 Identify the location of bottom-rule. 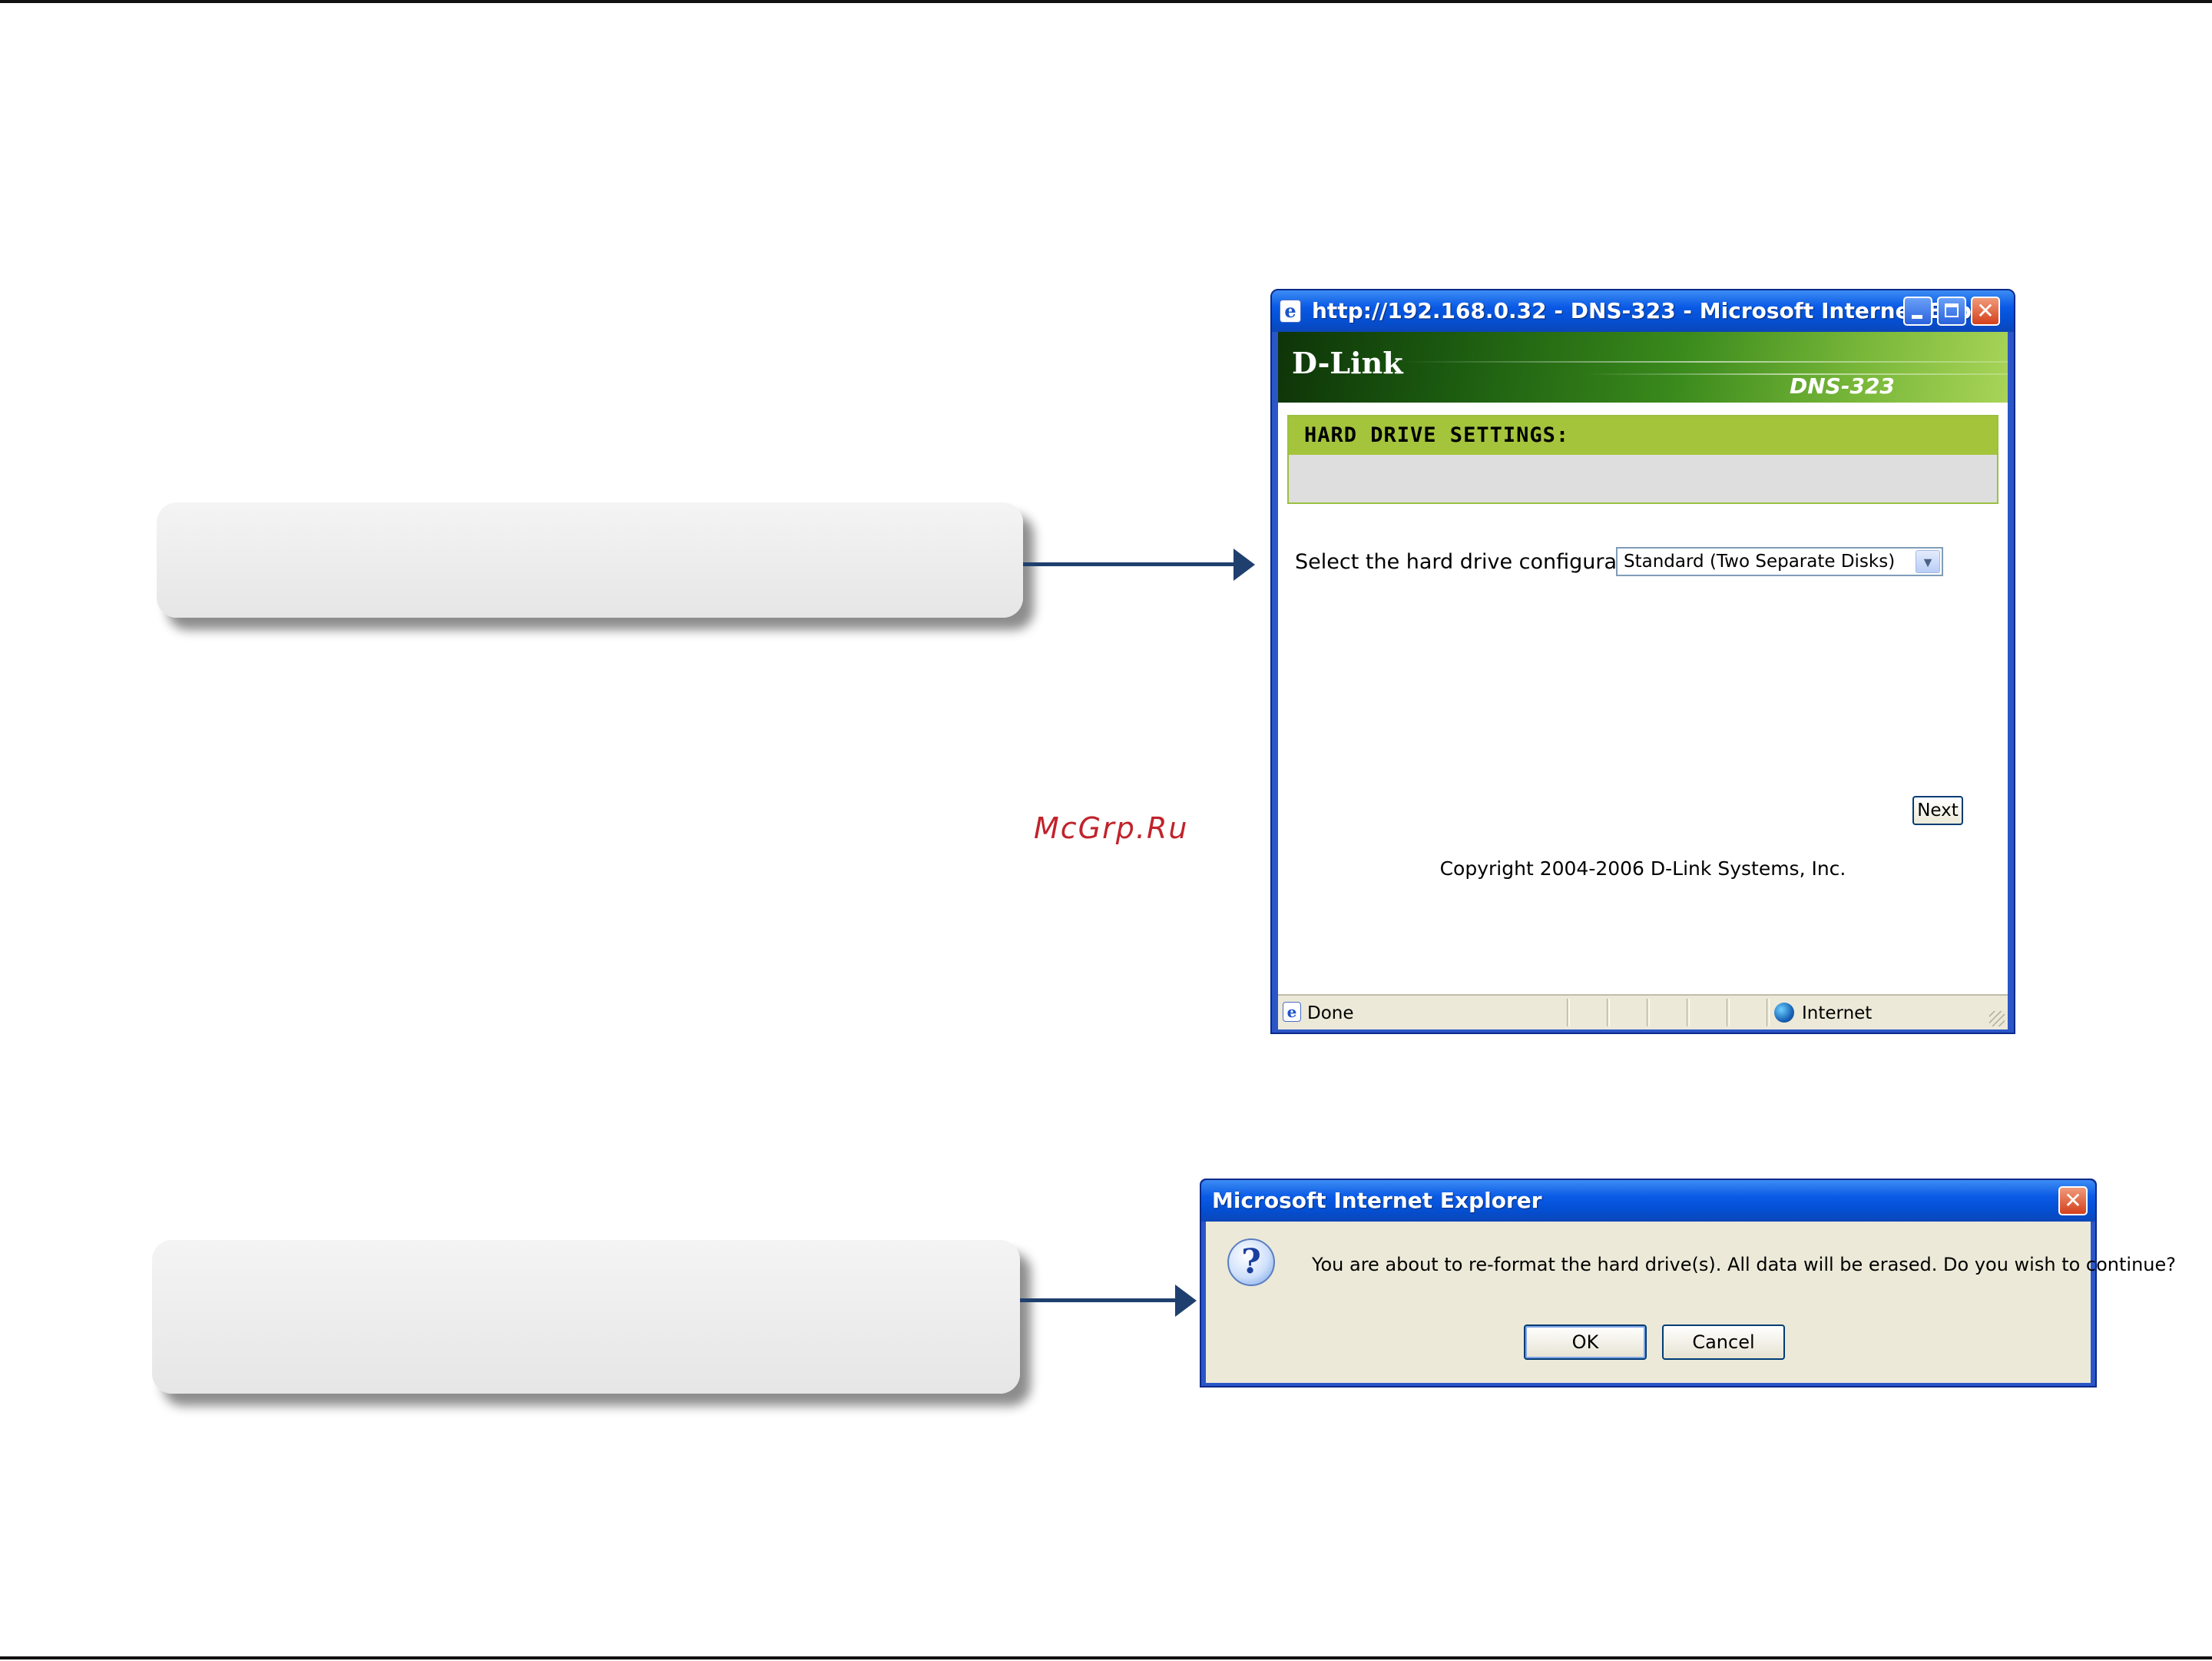
(1106, 1657).